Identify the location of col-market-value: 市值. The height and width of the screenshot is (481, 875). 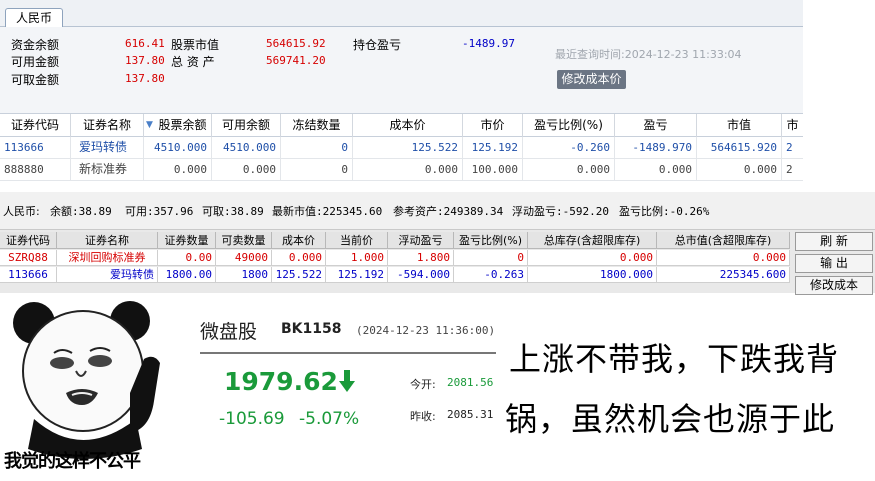
(739, 125).